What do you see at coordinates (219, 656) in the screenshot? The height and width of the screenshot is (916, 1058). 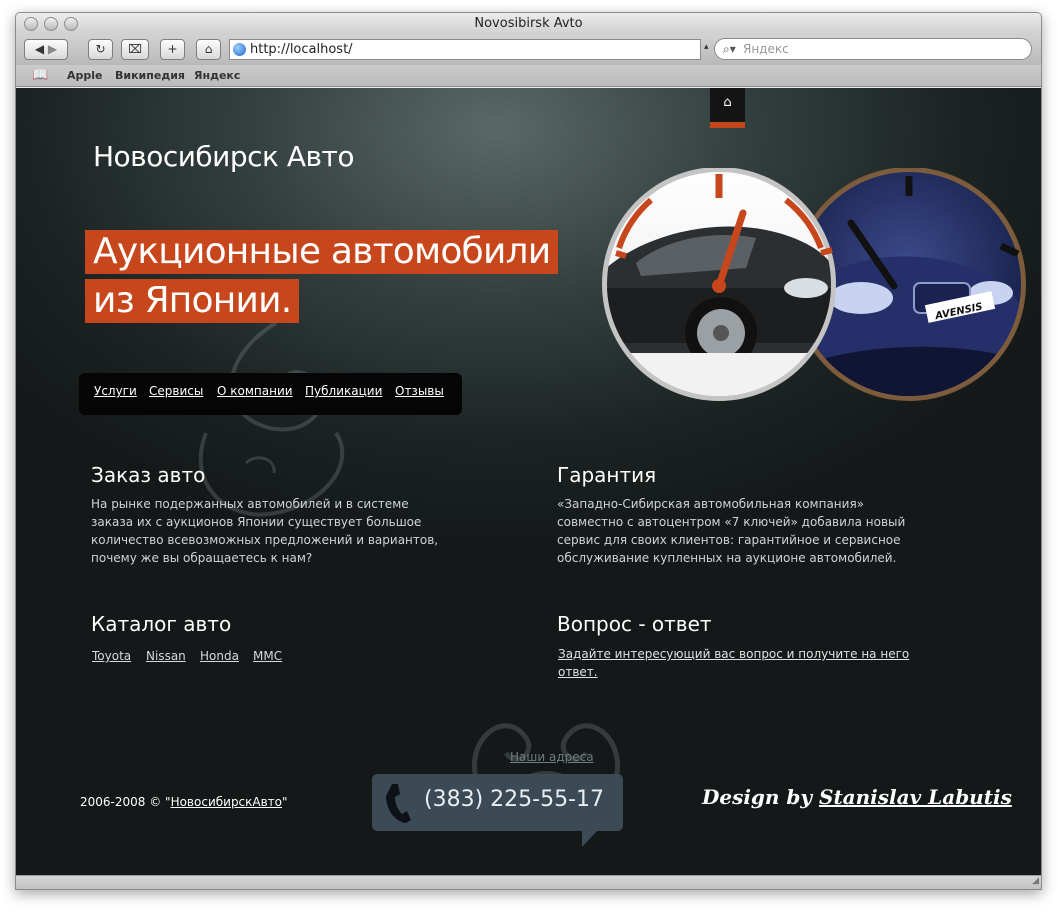 I see `brand-link-honda: Honda` at bounding box center [219, 656].